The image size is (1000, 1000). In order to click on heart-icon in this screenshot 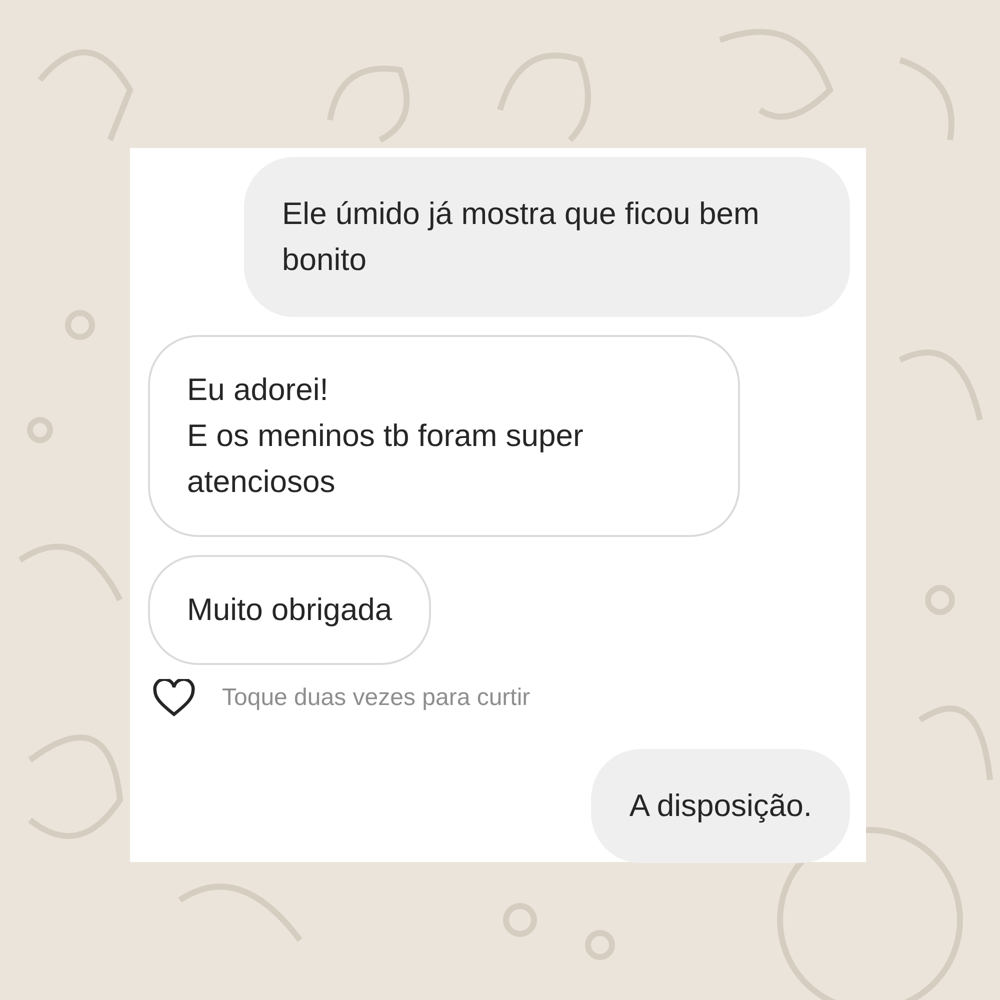, I will do `click(174, 698)`.